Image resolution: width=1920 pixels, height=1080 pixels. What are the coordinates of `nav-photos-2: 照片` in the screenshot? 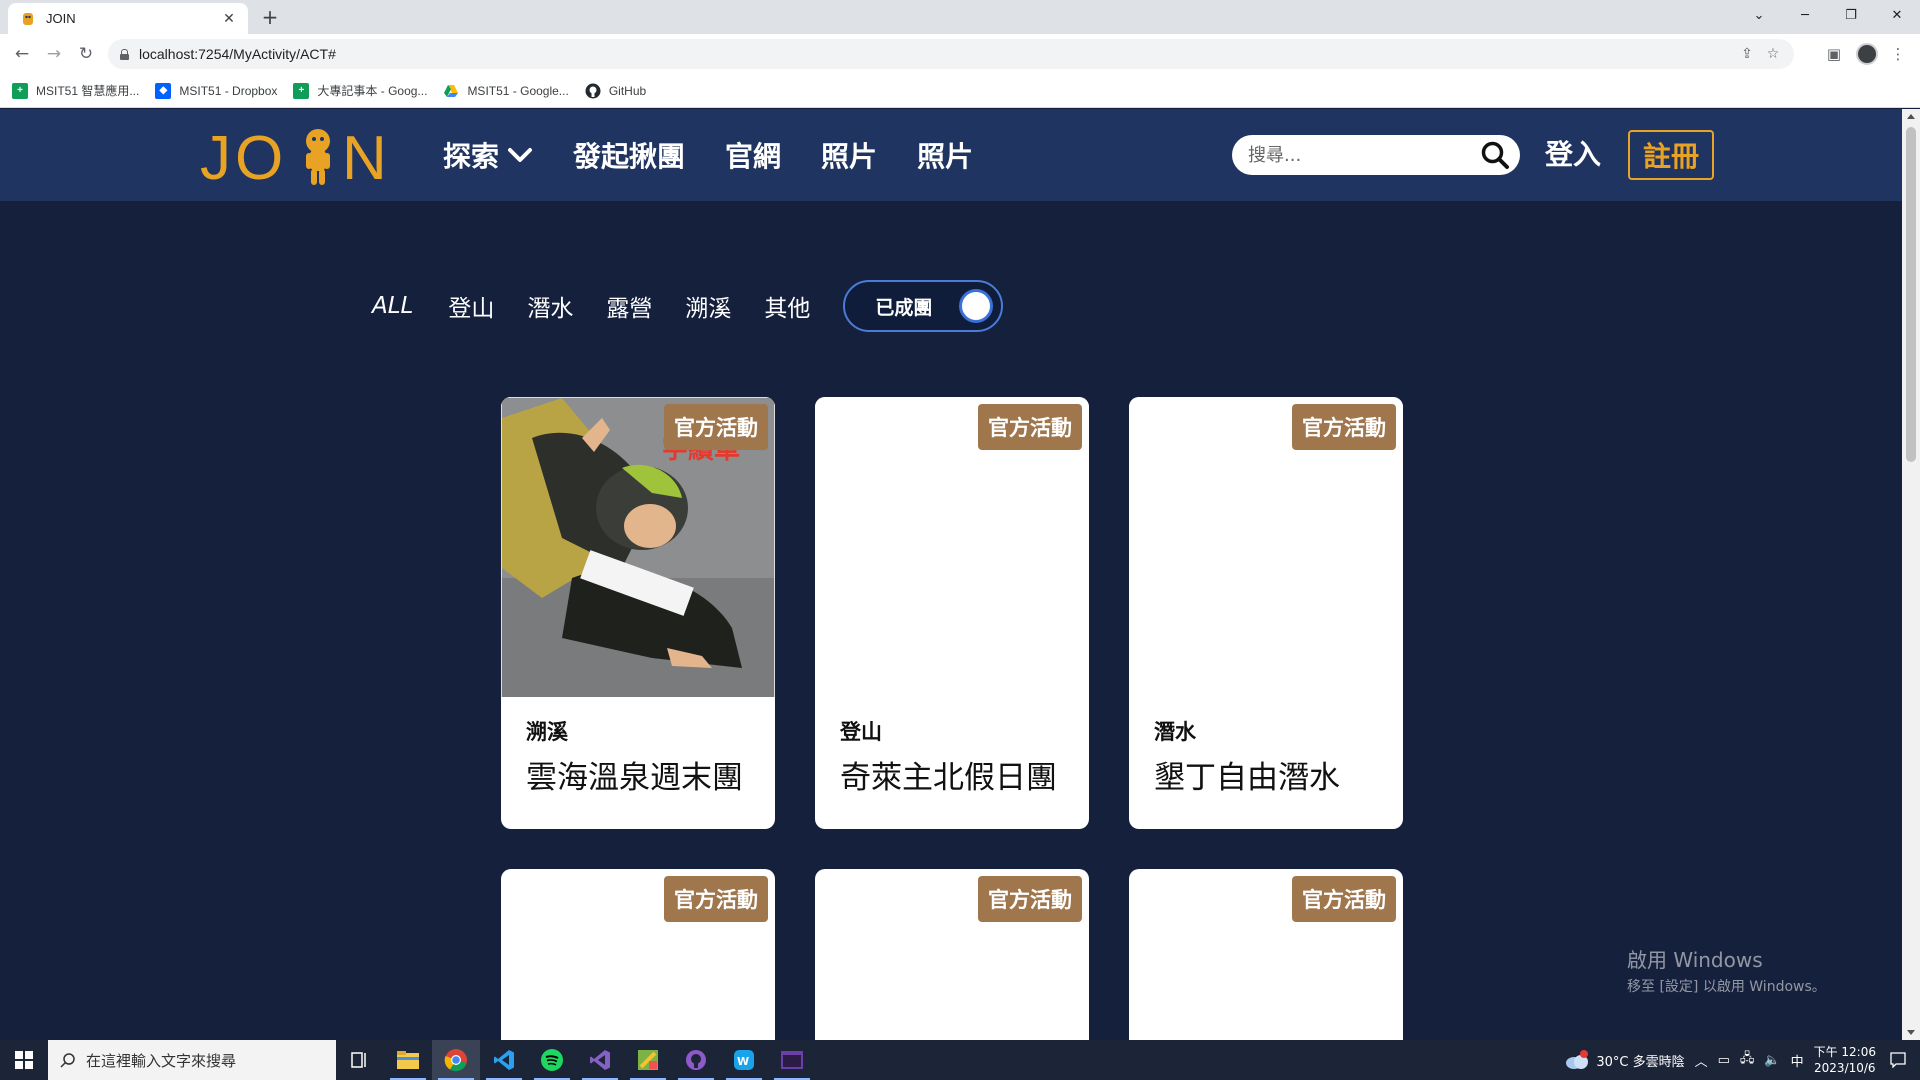 It's located at (945, 155).